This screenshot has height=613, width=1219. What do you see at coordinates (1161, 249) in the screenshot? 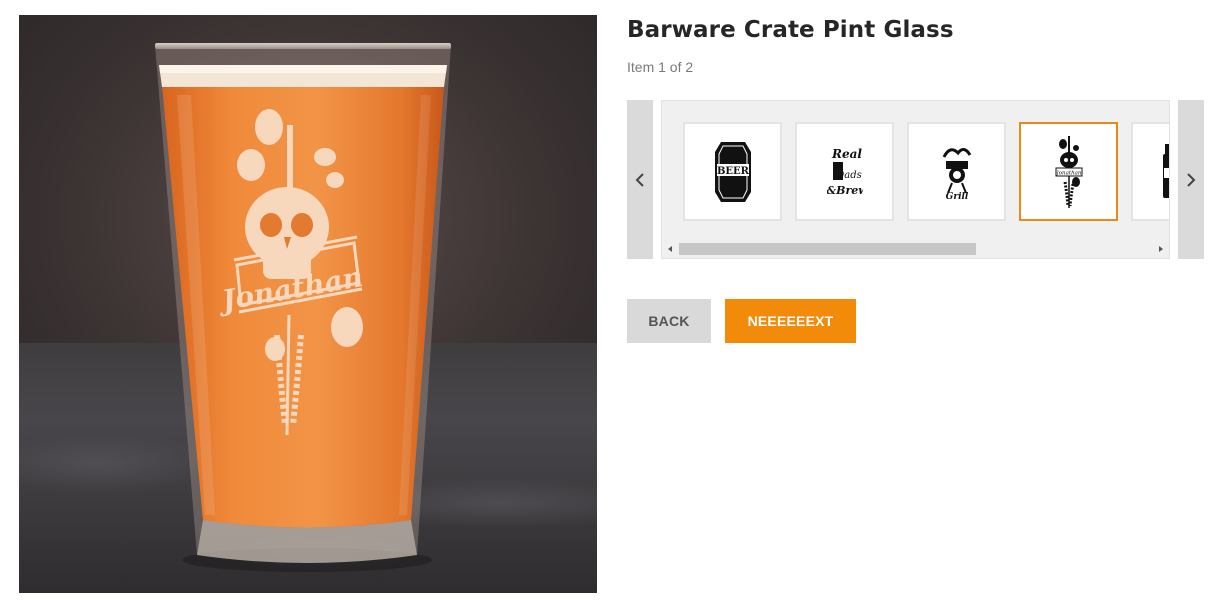
I see `scroll-right-arrow-icon` at bounding box center [1161, 249].